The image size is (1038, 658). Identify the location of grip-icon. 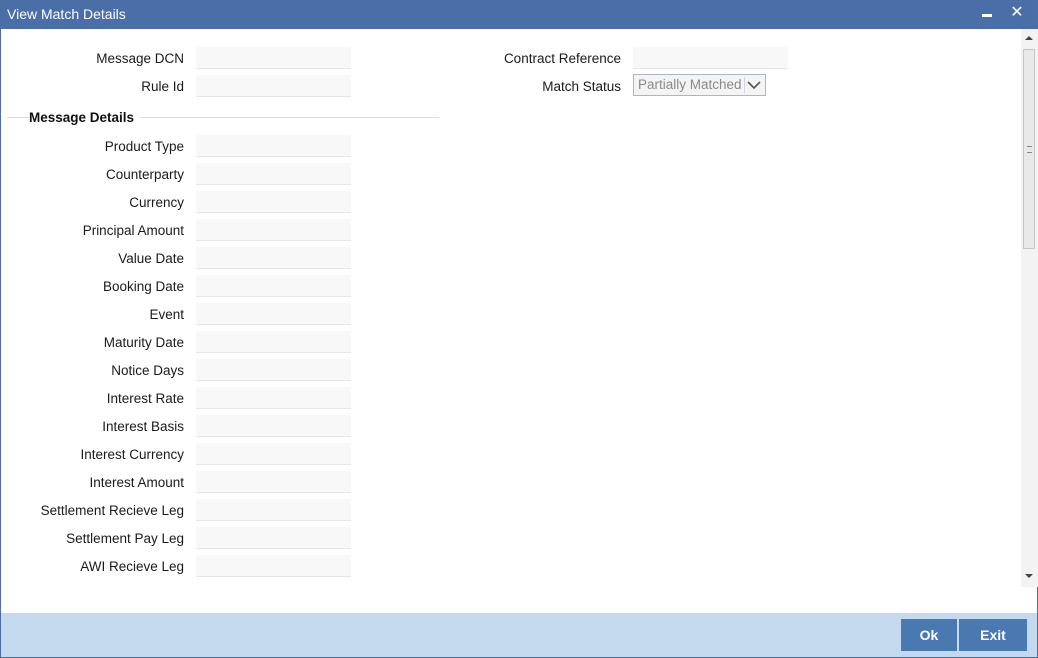
(1029, 149).